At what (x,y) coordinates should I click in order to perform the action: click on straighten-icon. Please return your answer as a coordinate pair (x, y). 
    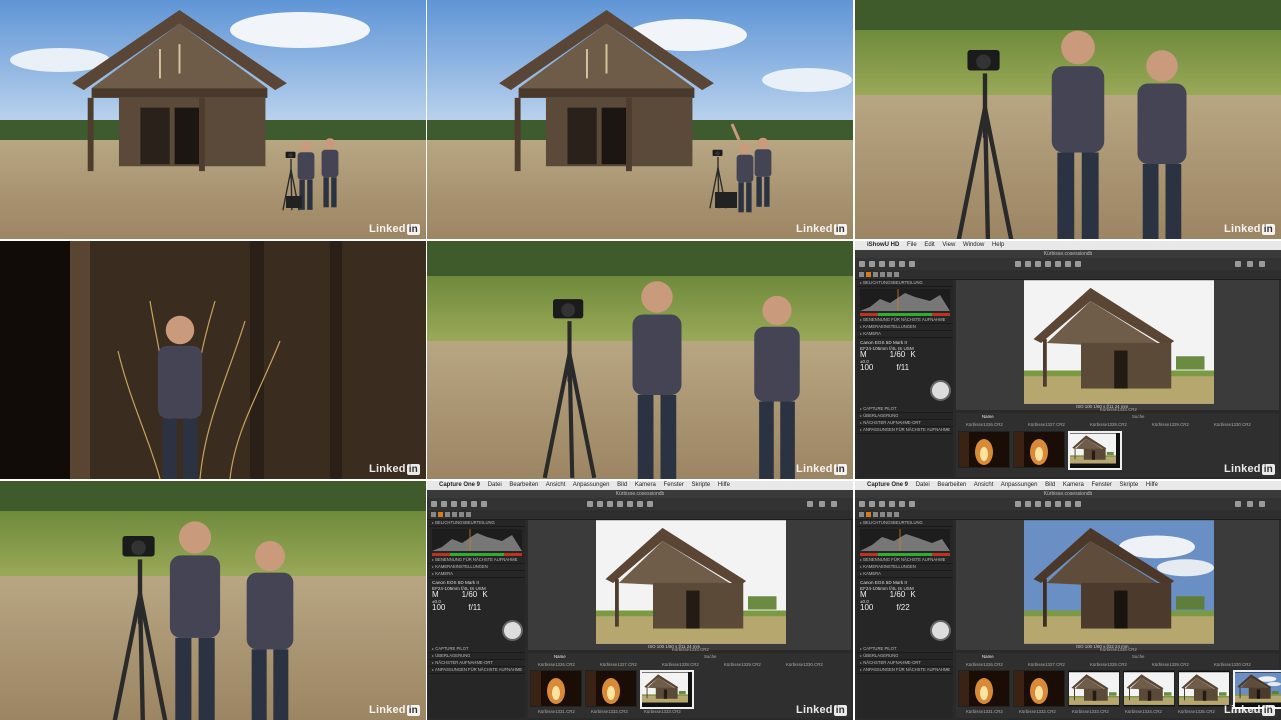
    Looking at the image, I should click on (1038, 504).